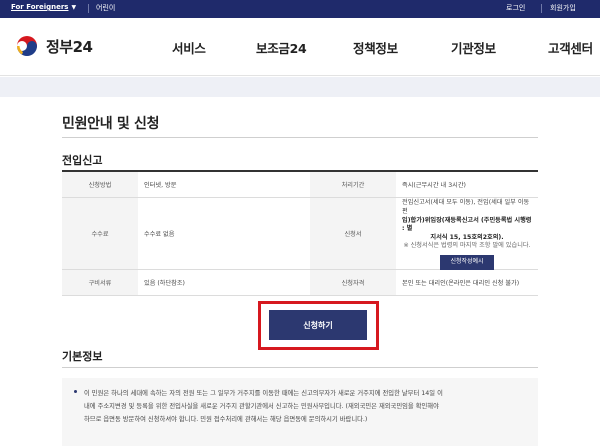 This screenshot has height=446, width=600. What do you see at coordinates (159, 234) in the screenshot?
I see `table-cell: 수수료 없음` at bounding box center [159, 234].